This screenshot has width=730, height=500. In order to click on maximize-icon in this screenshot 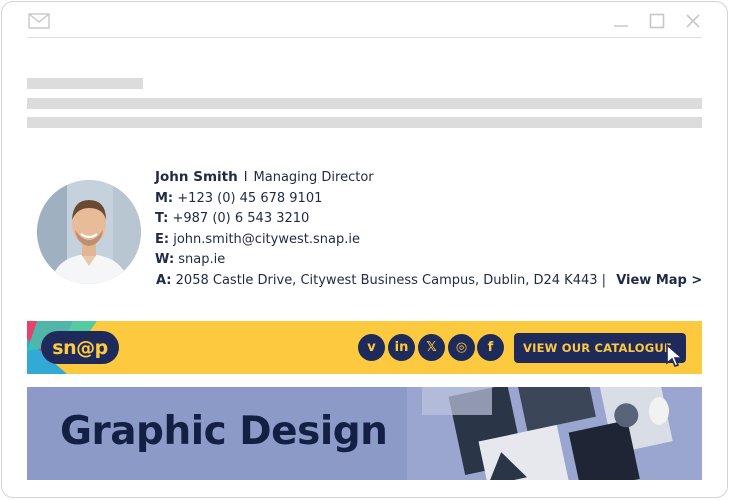, I will do `click(657, 21)`.